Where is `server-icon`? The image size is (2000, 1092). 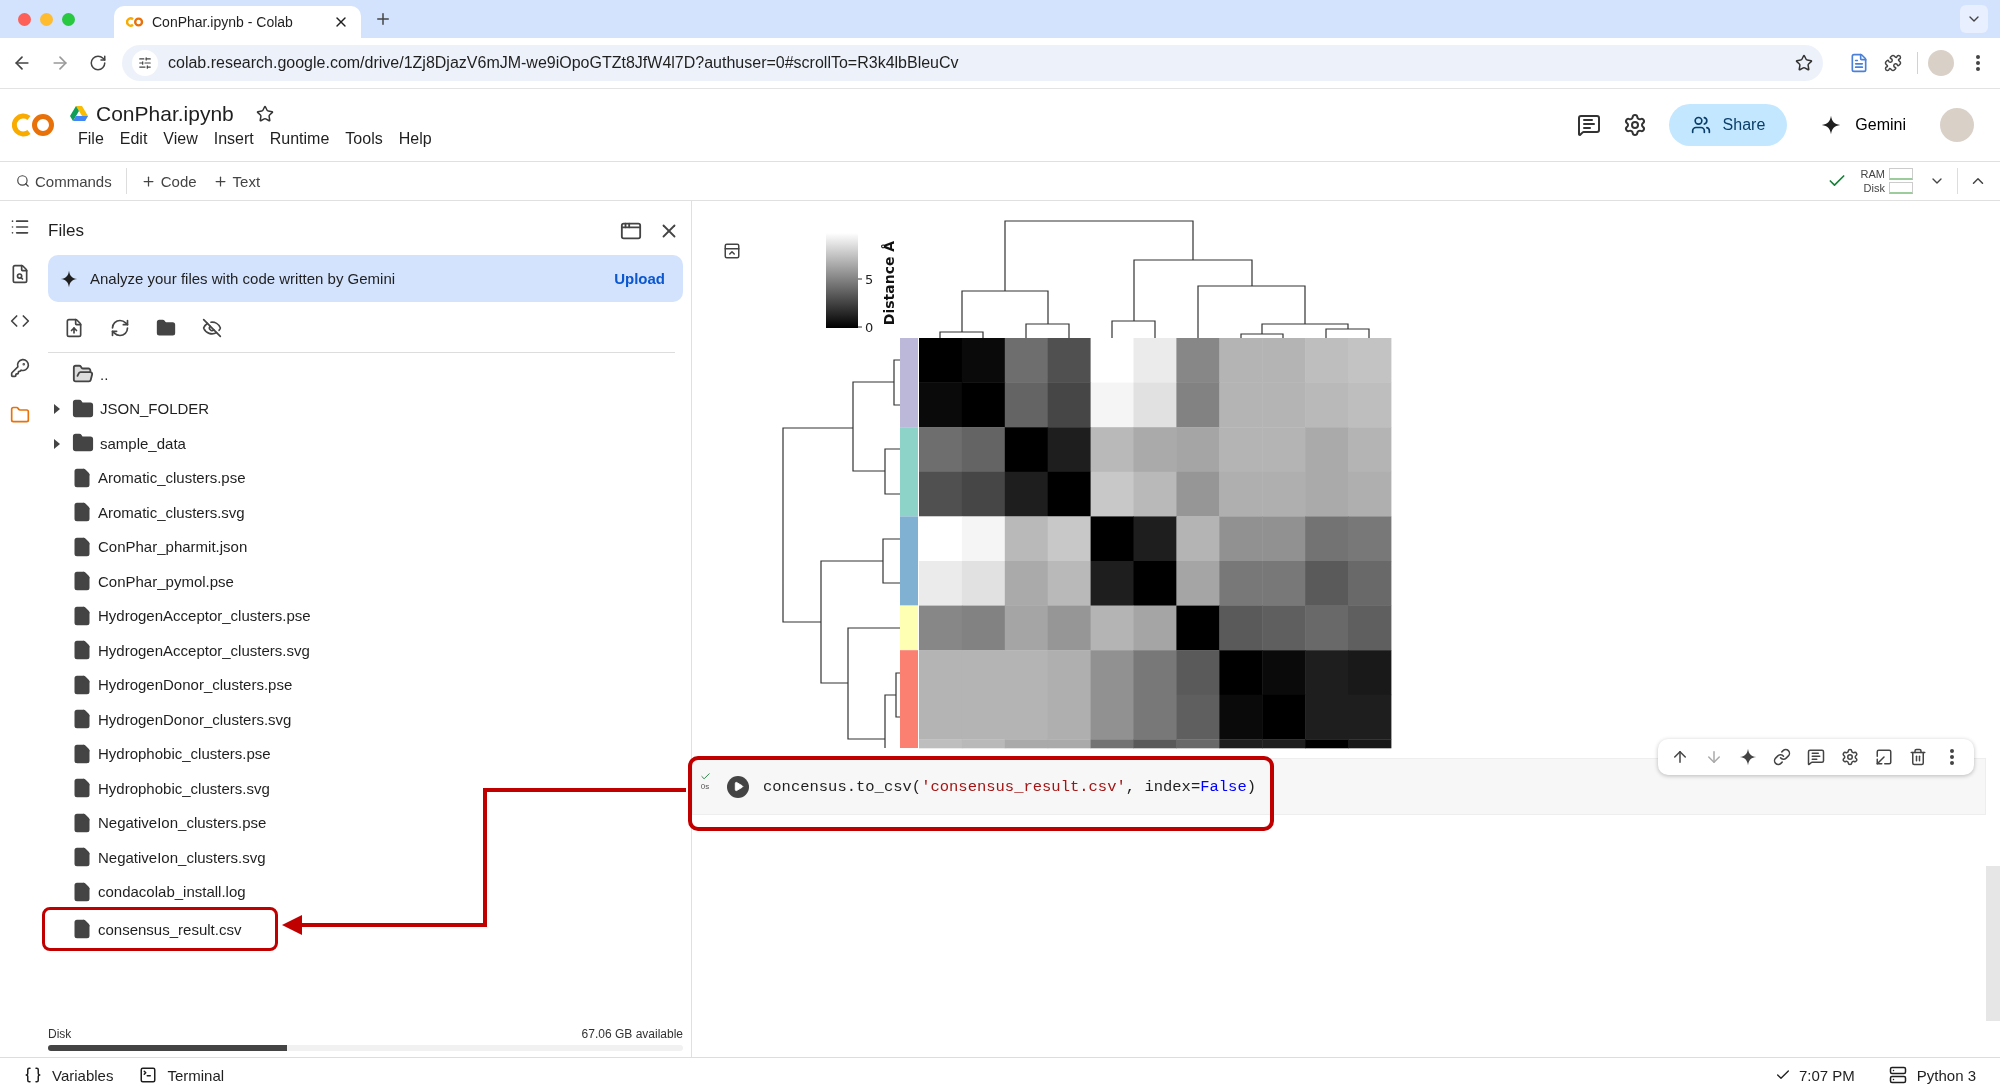
server-icon is located at coordinates (1897, 1075).